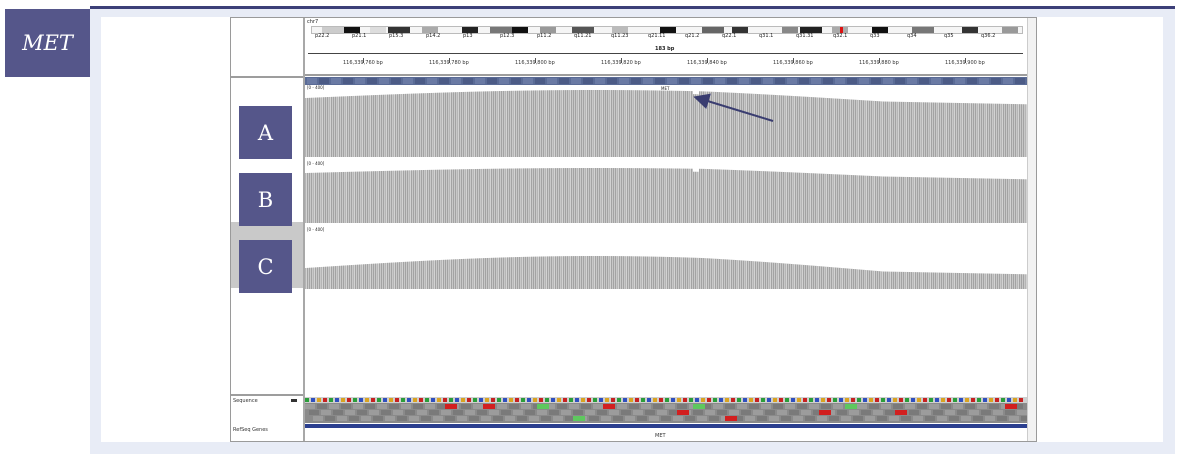 The image size is (1182, 461). I want to click on coverage-track-c: [0 - 400], so click(666, 258).